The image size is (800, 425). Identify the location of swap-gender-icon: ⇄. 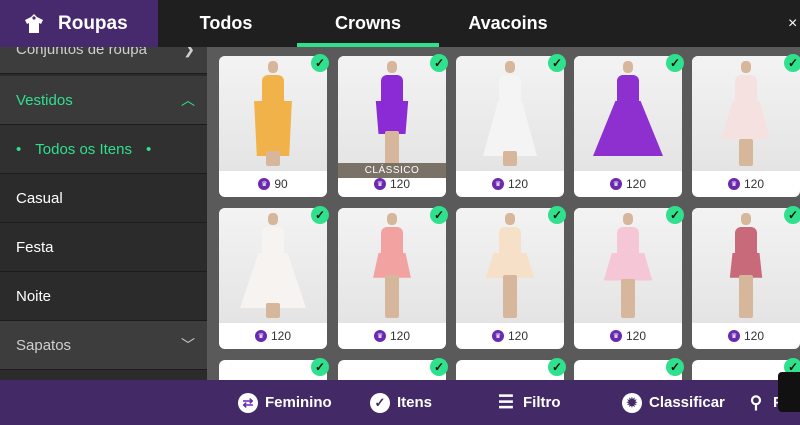
(248, 402).